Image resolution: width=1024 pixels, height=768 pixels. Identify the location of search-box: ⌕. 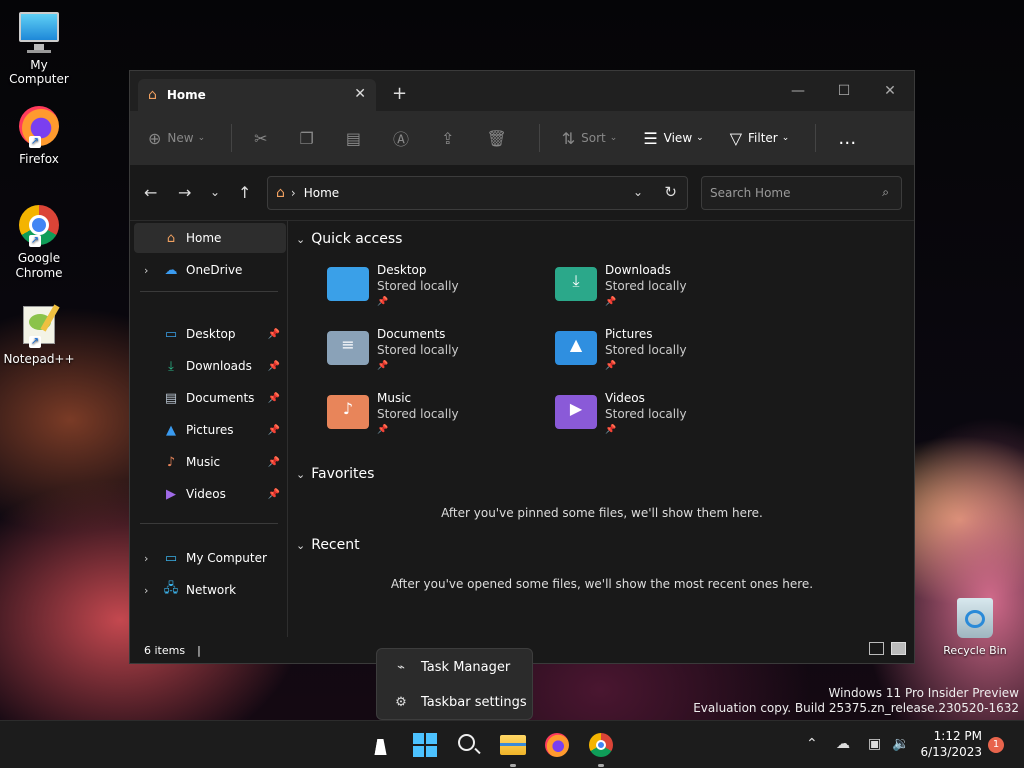
(801, 193).